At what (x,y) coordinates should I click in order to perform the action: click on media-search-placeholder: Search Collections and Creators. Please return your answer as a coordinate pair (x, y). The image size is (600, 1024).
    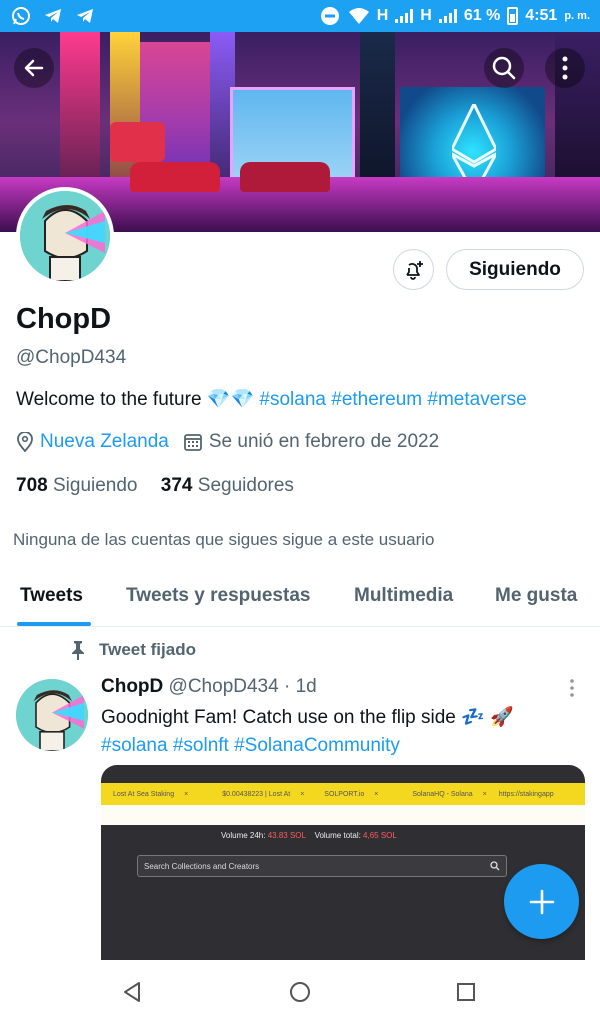
    Looking at the image, I should click on (202, 866).